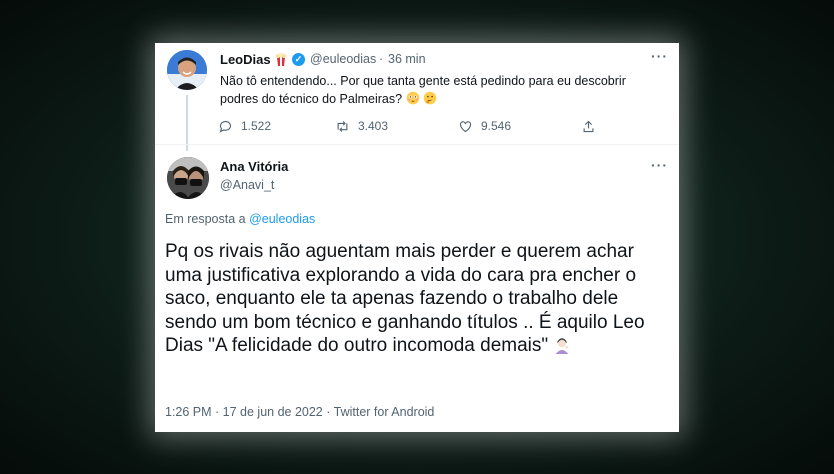 This screenshot has height=474, width=834. Describe the element at coordinates (298, 59) in the screenshot. I see `verified-badge-icon: ✓` at that location.